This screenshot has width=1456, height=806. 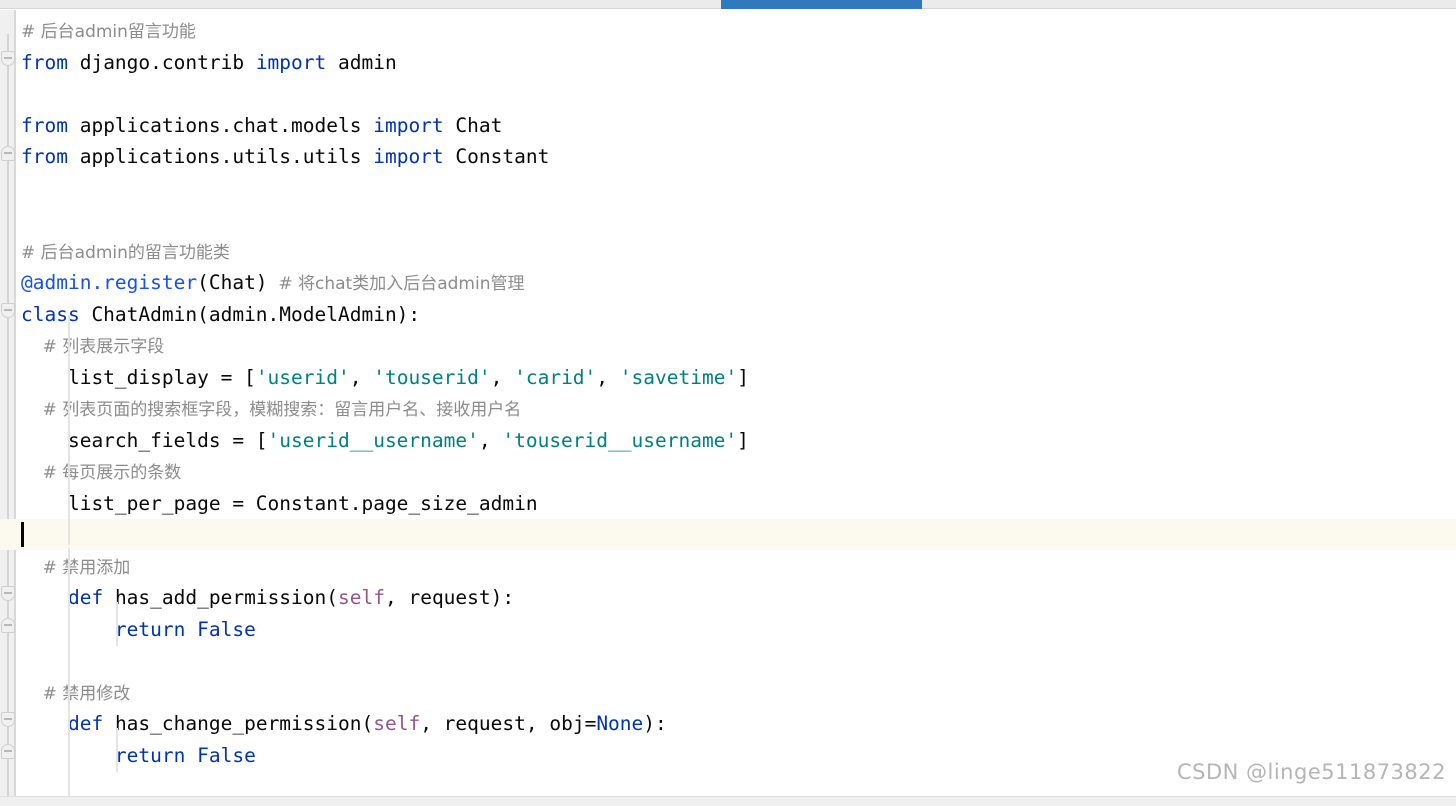 I want to click on code-line: from django.contrib import admin, so click(x=728, y=62).